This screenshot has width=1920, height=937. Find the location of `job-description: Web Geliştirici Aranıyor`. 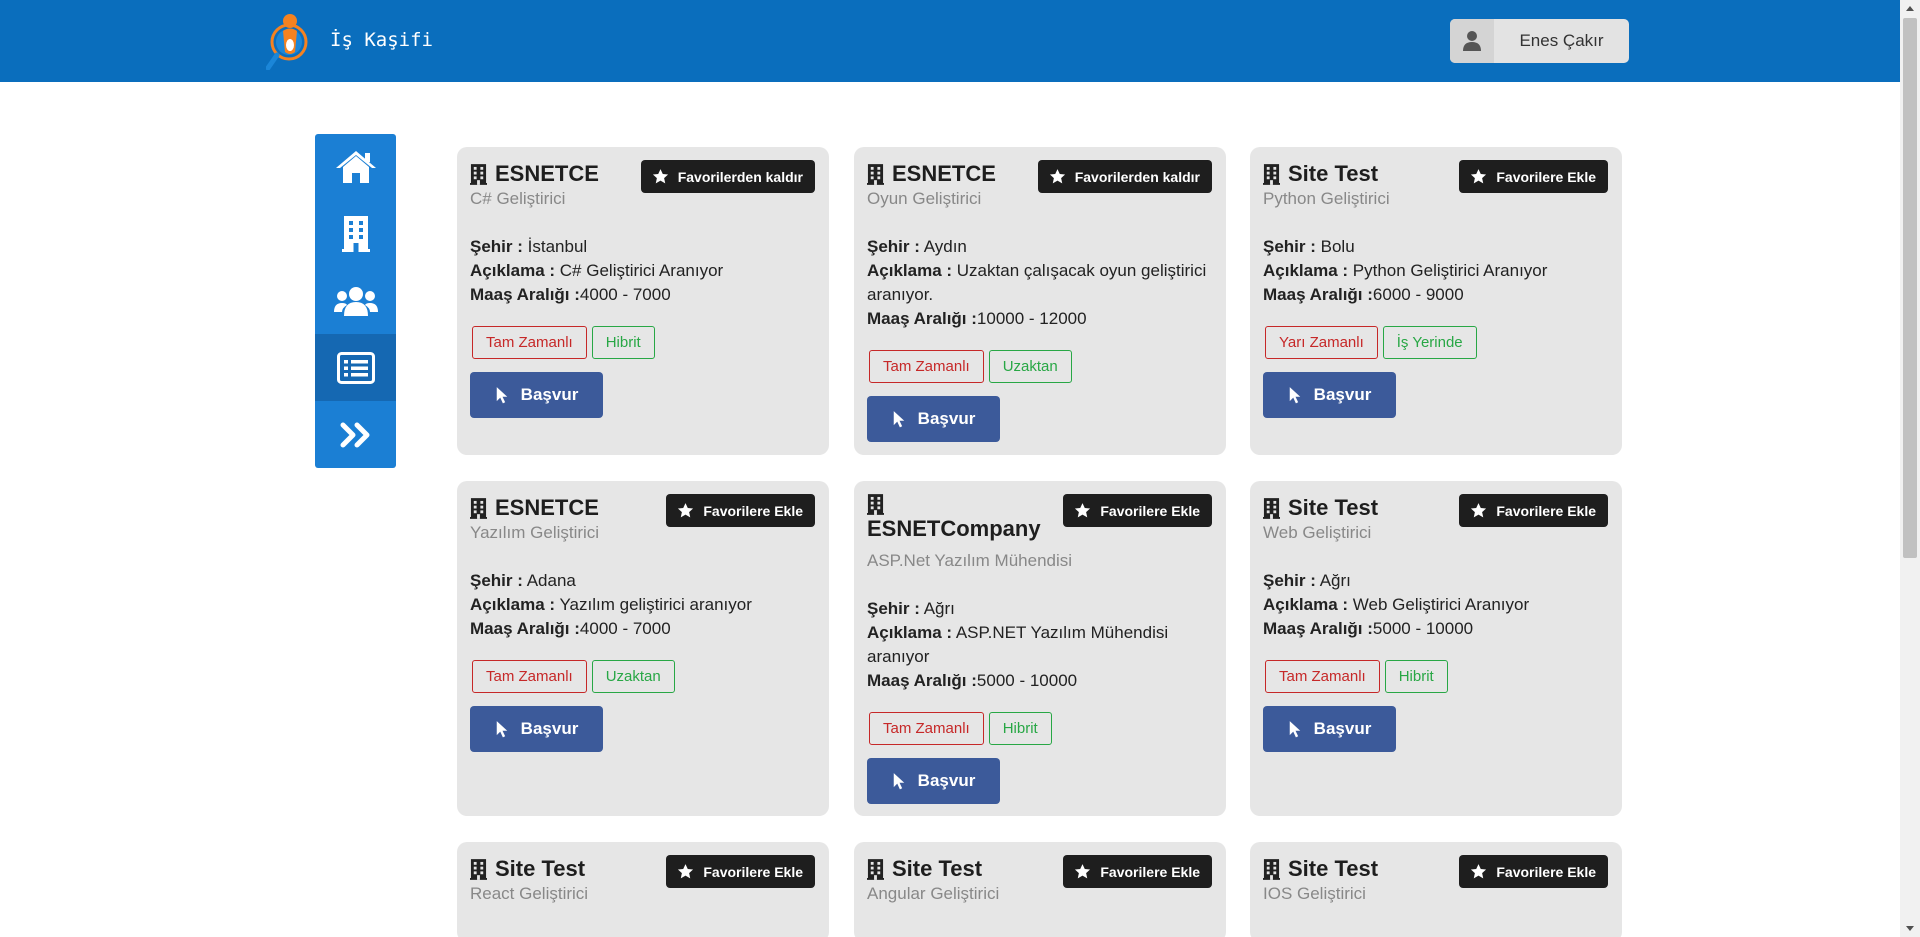

job-description: Web Geliştirici Aranıyor is located at coordinates (1441, 604).